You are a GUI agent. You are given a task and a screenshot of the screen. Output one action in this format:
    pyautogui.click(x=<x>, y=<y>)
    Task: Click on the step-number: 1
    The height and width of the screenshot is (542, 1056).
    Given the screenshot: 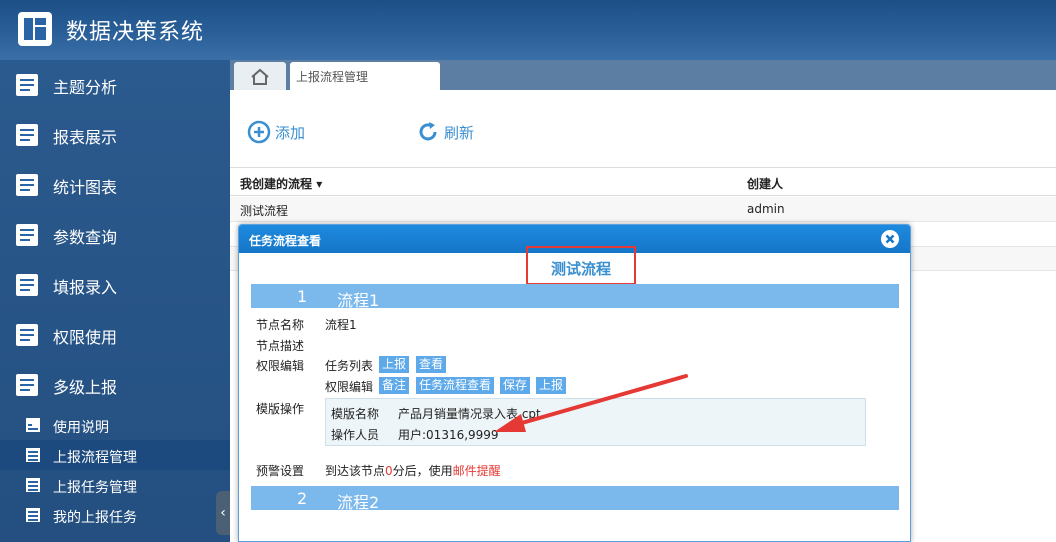 What is the action you would take?
    pyautogui.click(x=302, y=296)
    